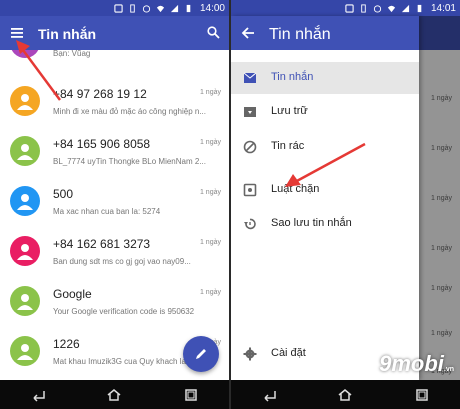 The image size is (460, 409). Describe the element at coordinates (212, 8) in the screenshot. I see `status-time: 14:00` at that location.